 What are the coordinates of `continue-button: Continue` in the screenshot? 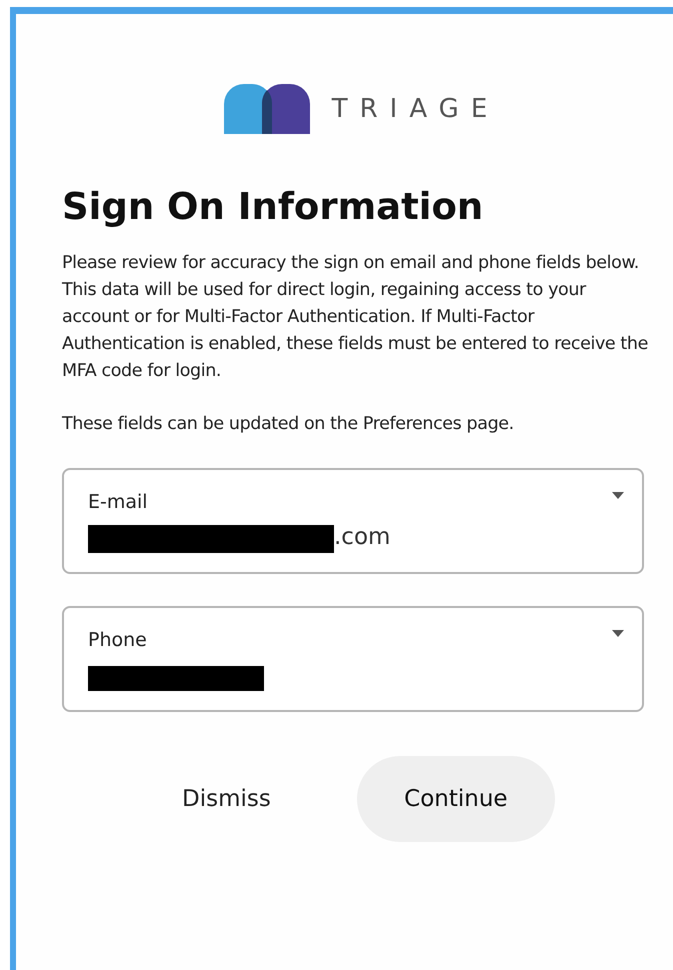 It's located at (455, 799).